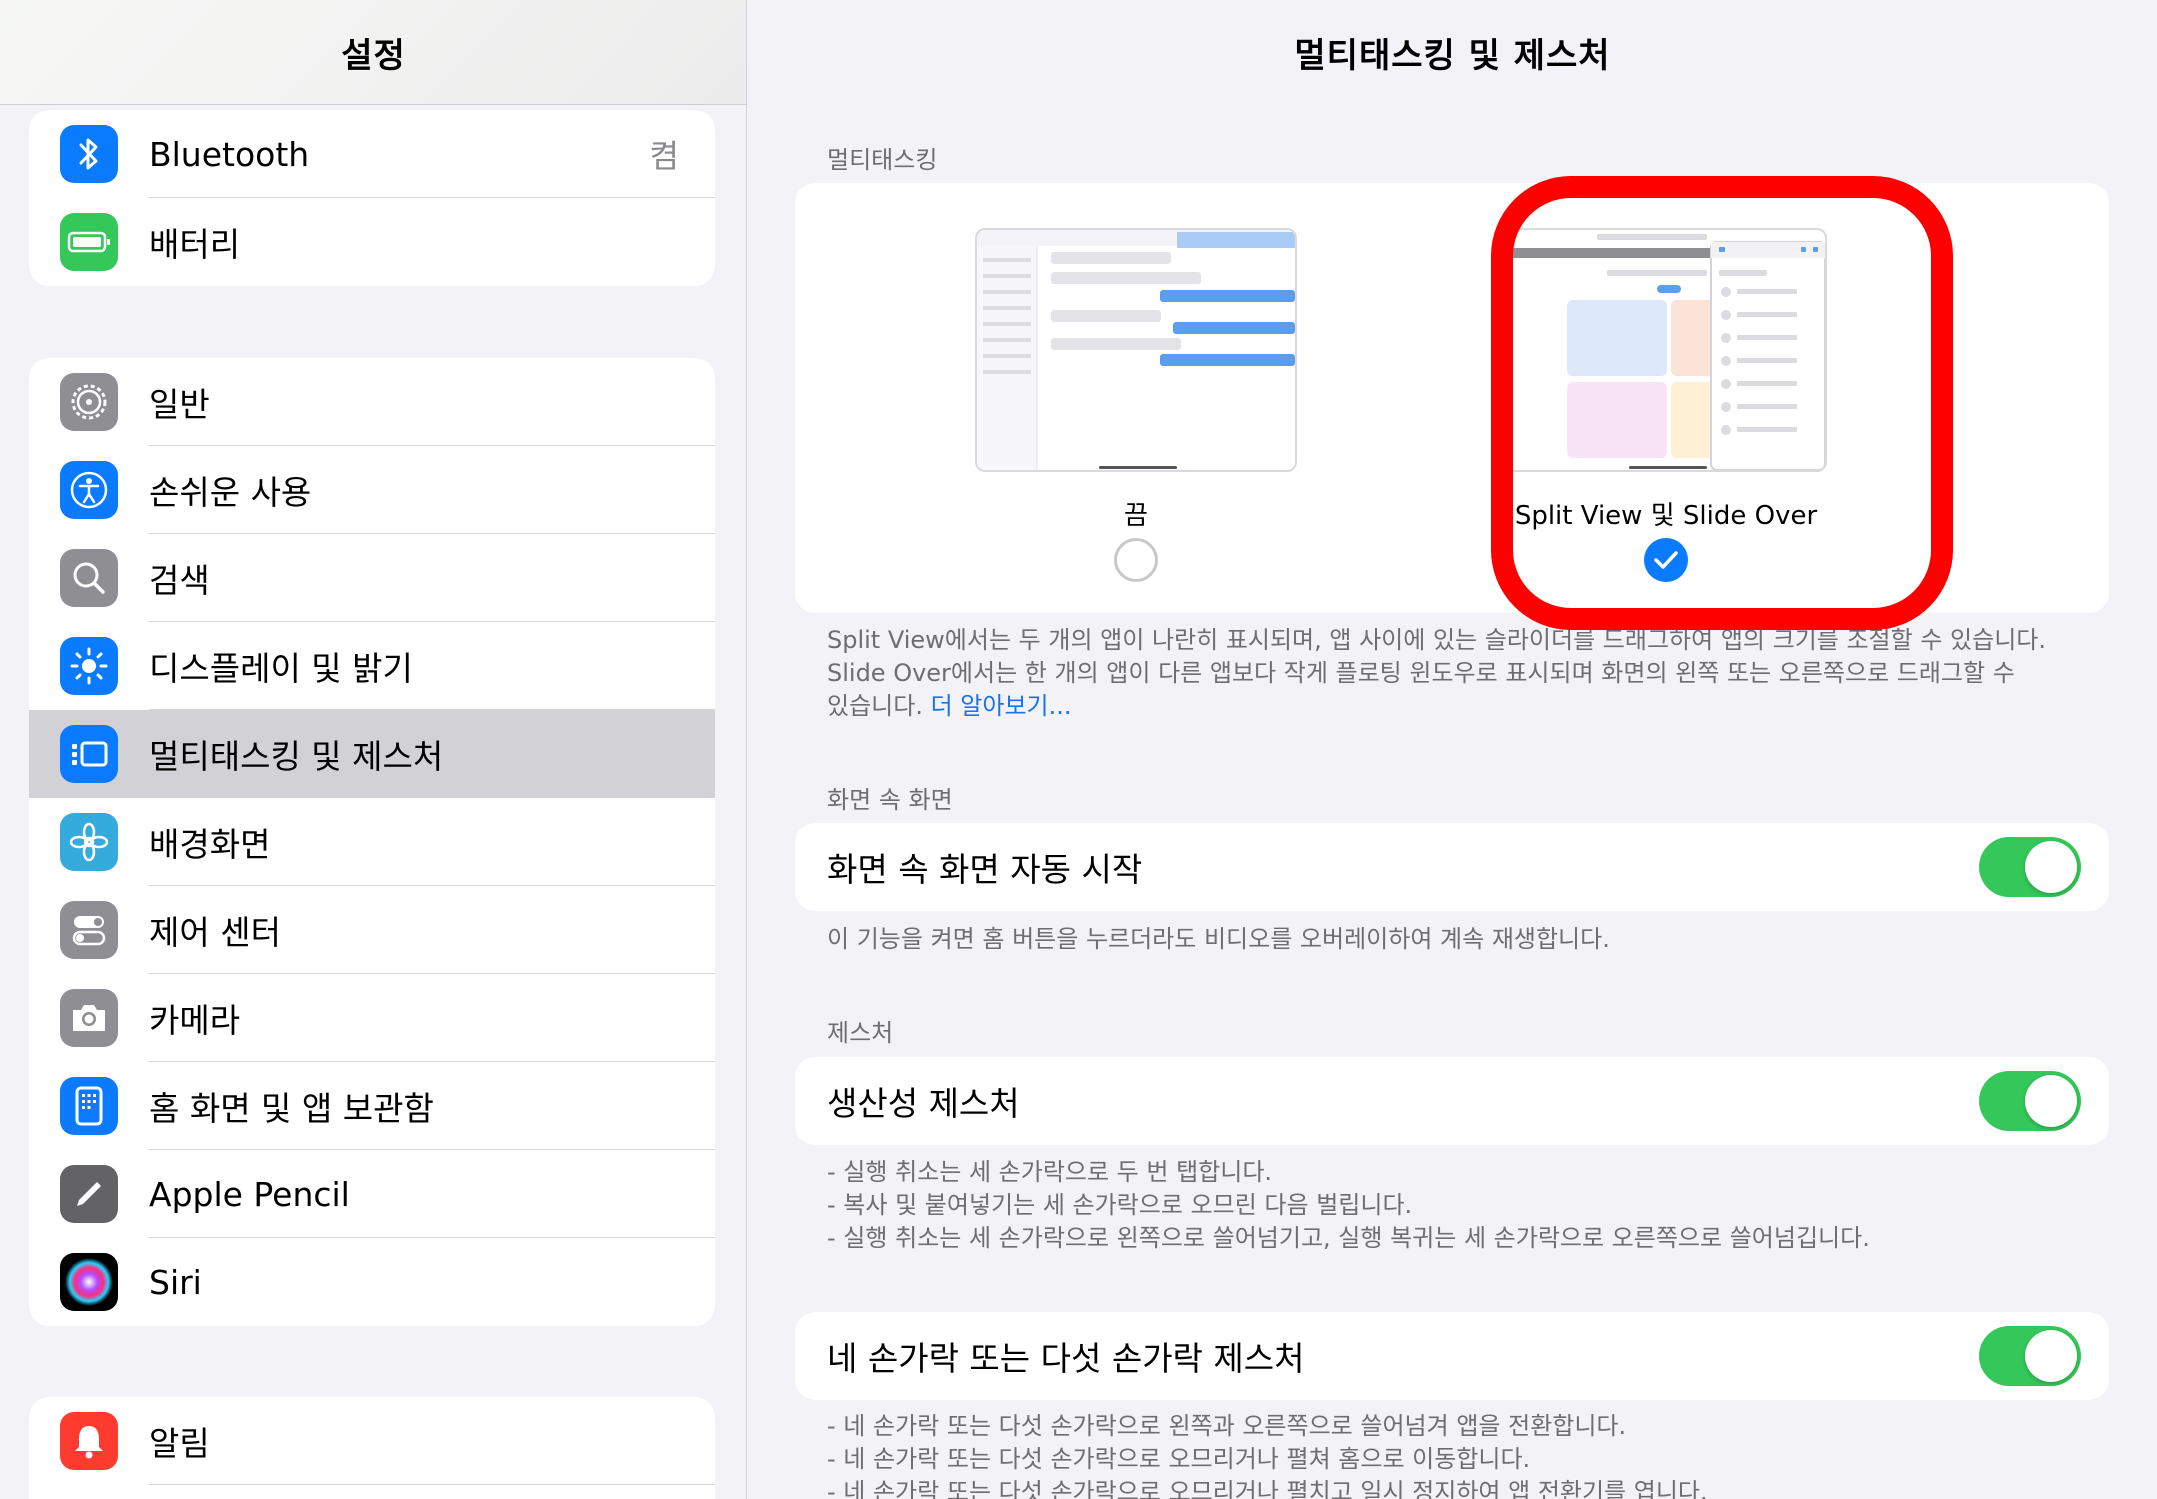 The image size is (2157, 1499). Describe the element at coordinates (372, 1441) in the screenshot. I see `sidebar-item-notifications: 알림` at that location.